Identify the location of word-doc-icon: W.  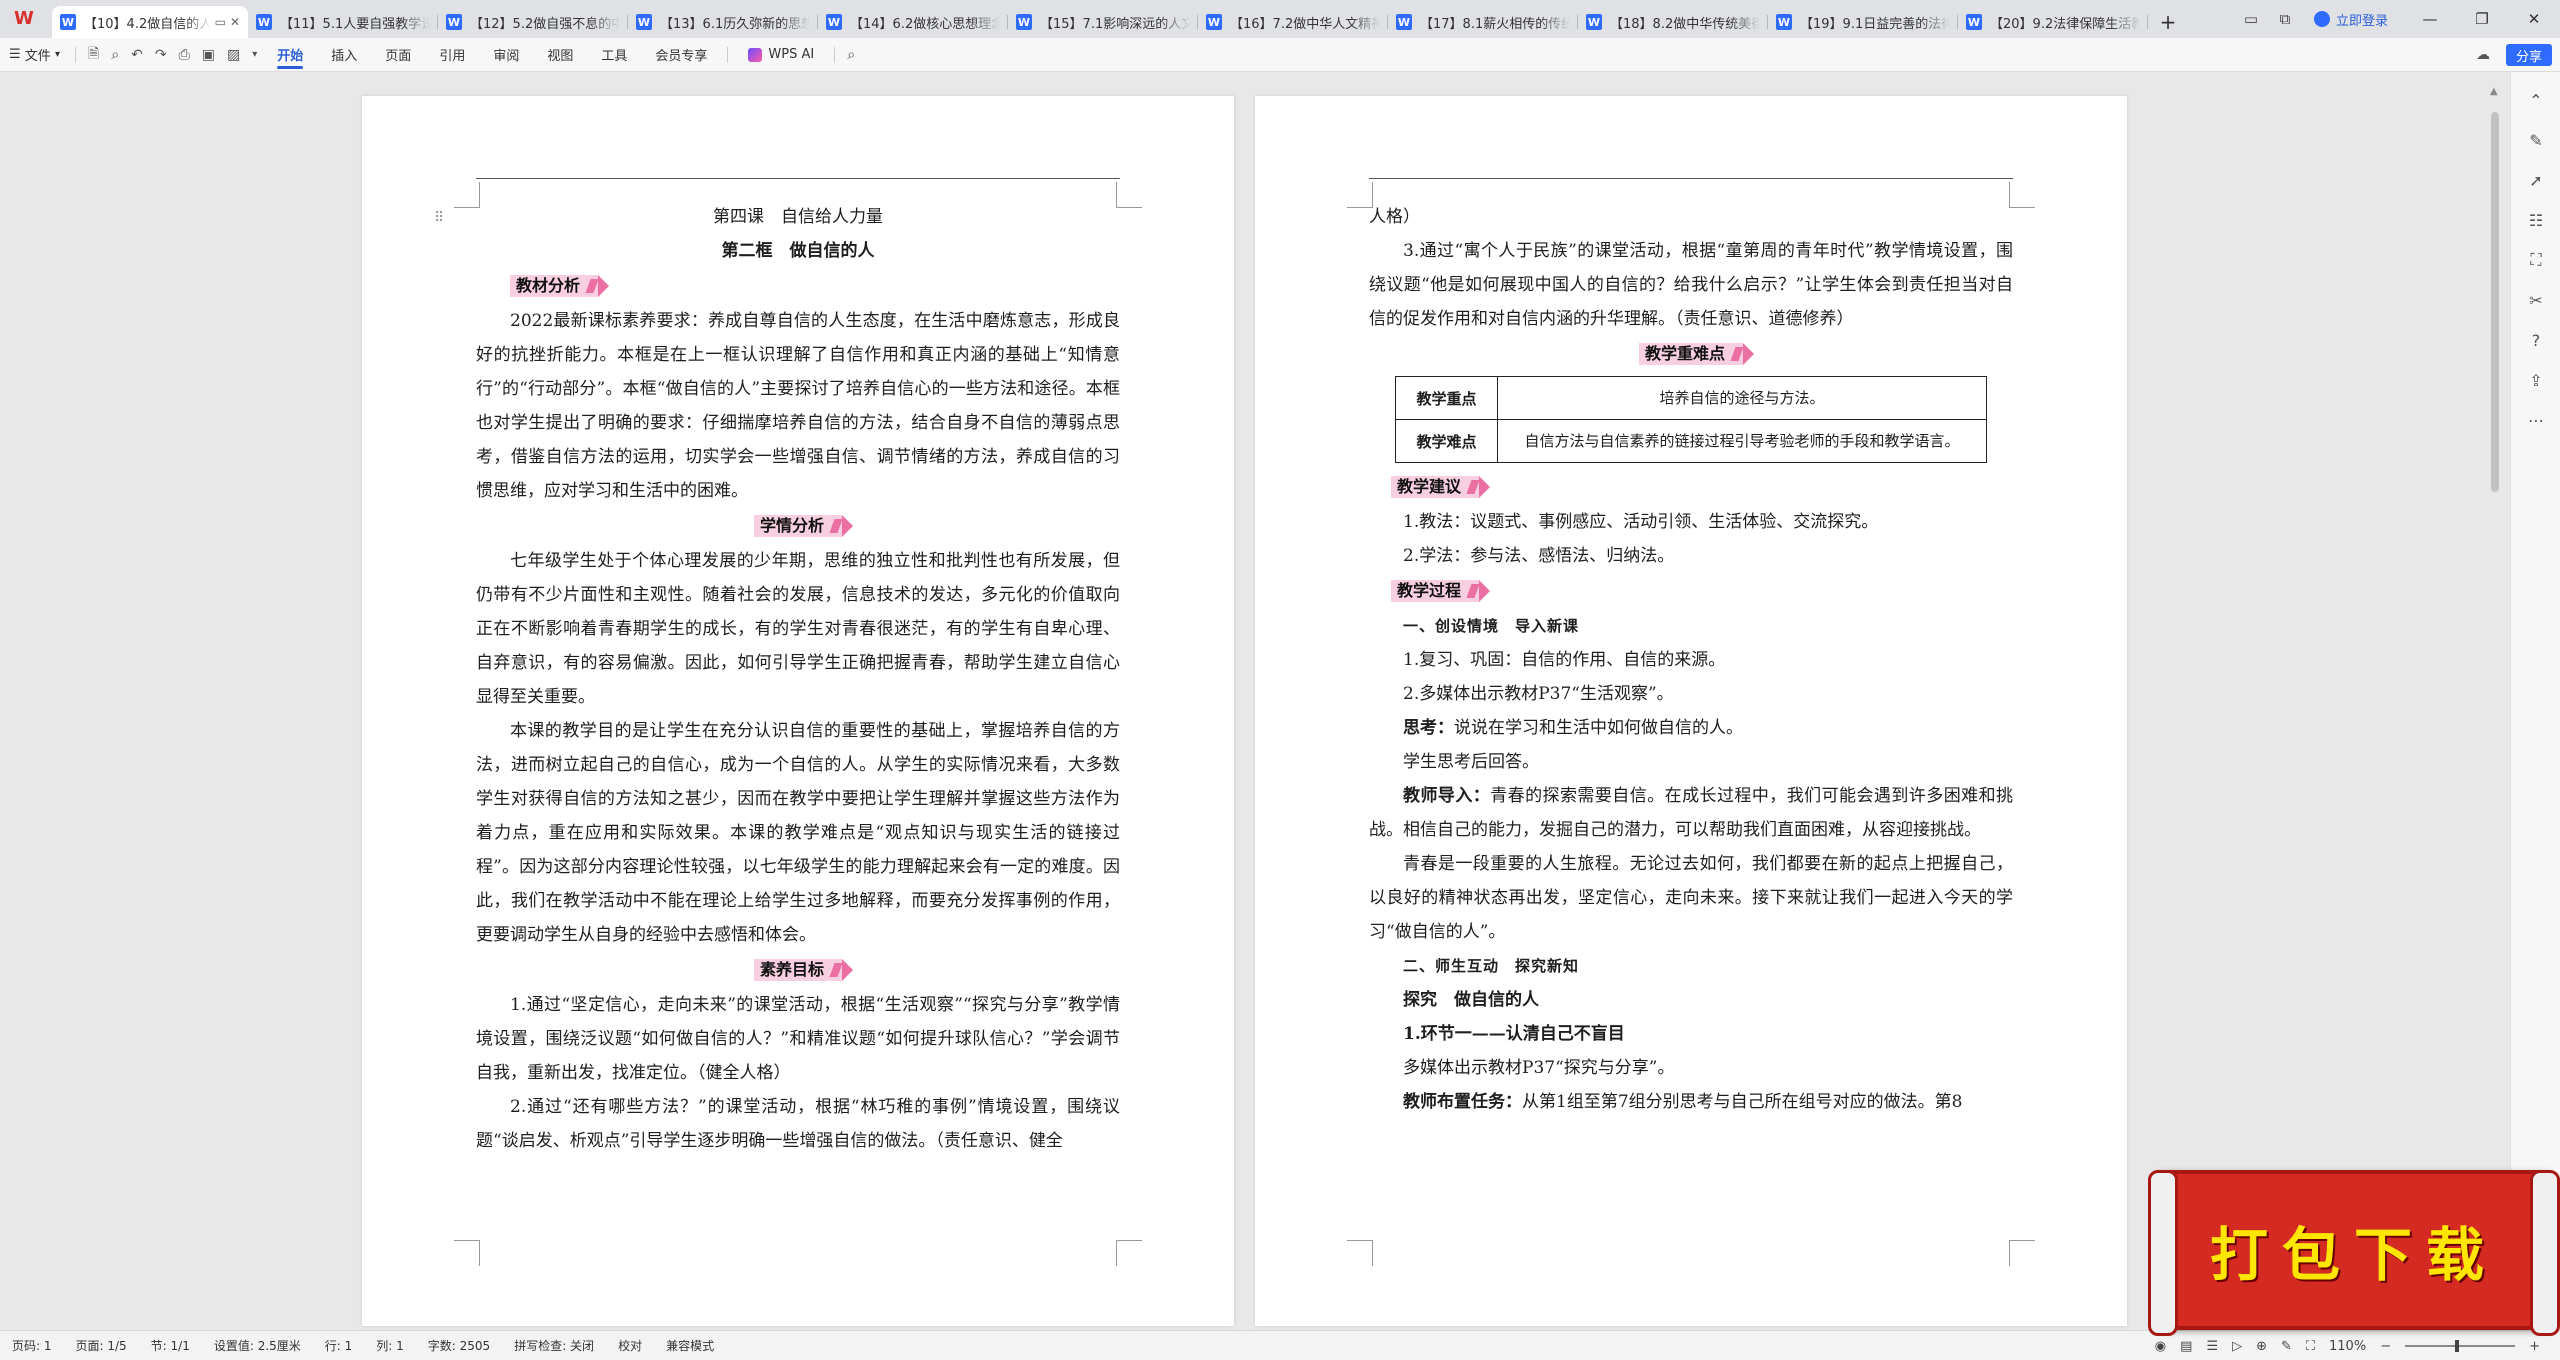
(1784, 22).